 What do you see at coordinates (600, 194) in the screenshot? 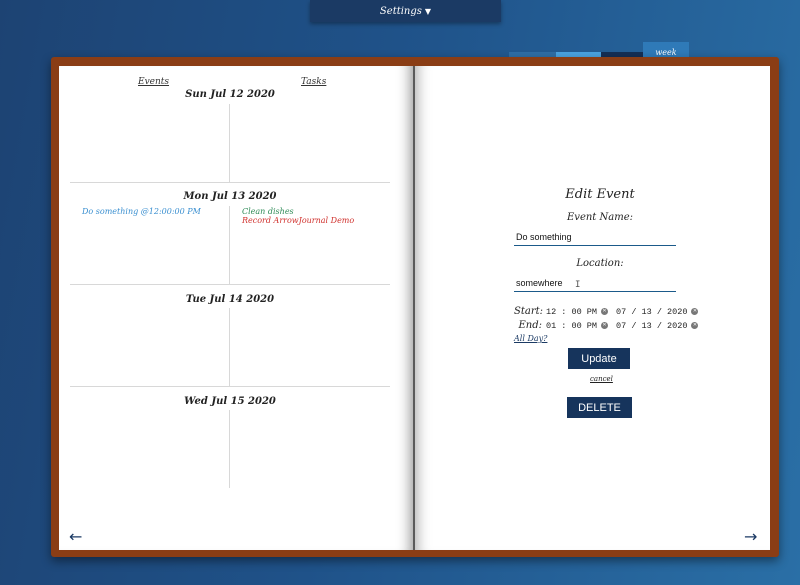
I see `edit-event-title: Edit Event` at bounding box center [600, 194].